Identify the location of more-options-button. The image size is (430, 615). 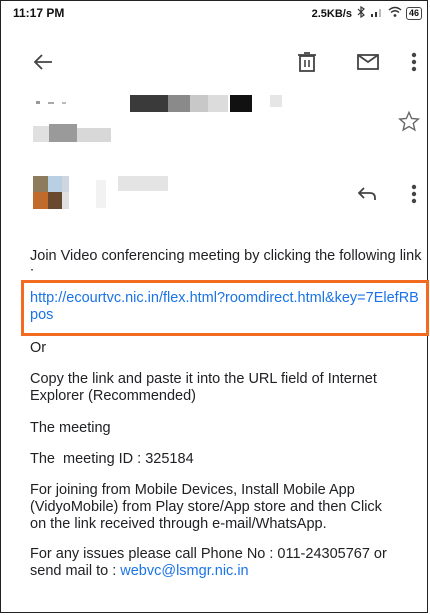
(414, 62).